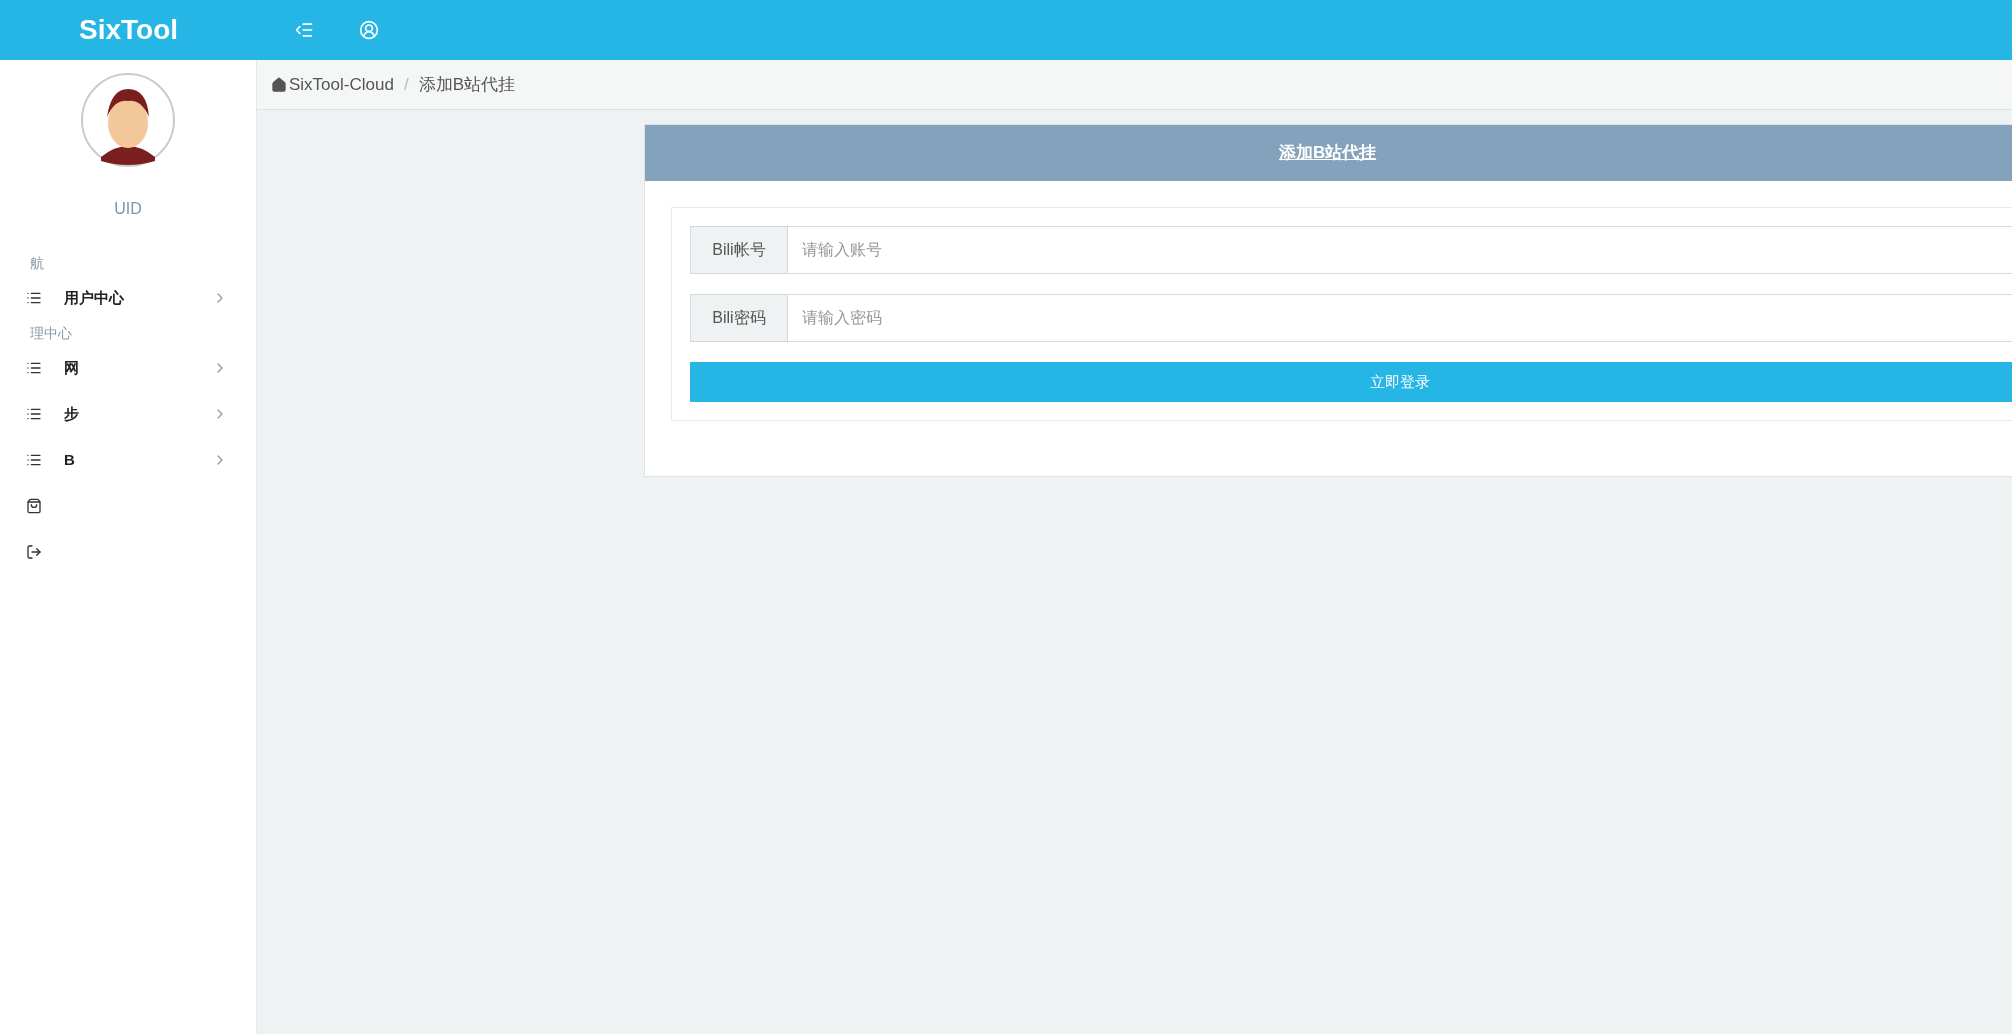 The width and height of the screenshot is (2012, 1034). I want to click on uid-label: UID, so click(128, 209).